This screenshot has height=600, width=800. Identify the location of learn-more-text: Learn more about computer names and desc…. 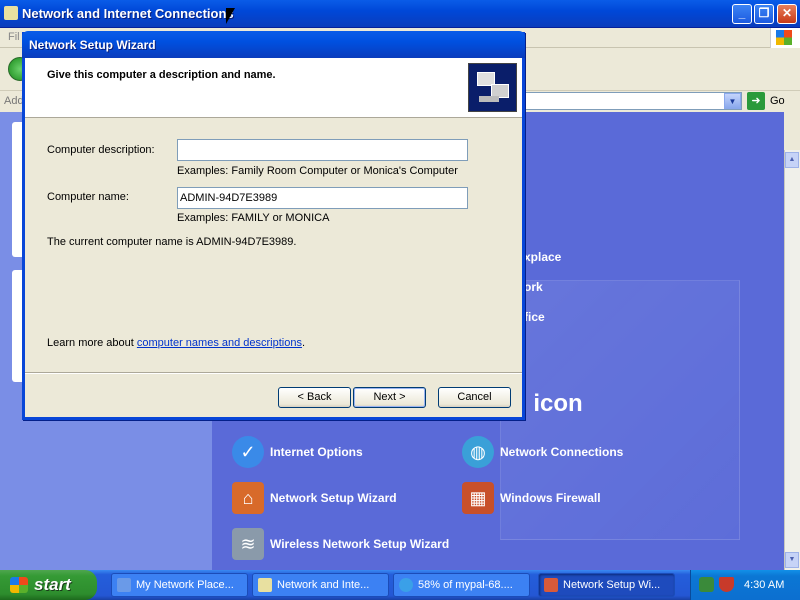
(176, 343).